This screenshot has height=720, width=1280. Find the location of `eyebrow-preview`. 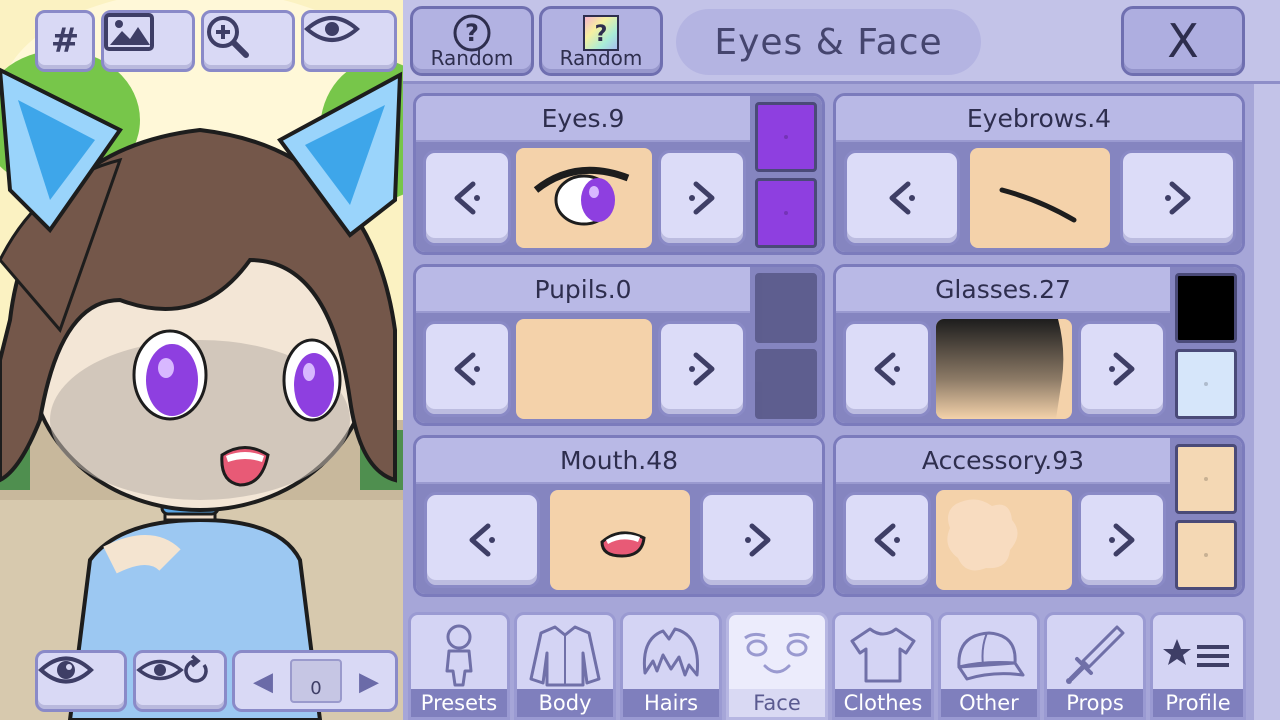

eyebrow-preview is located at coordinates (1040, 198).